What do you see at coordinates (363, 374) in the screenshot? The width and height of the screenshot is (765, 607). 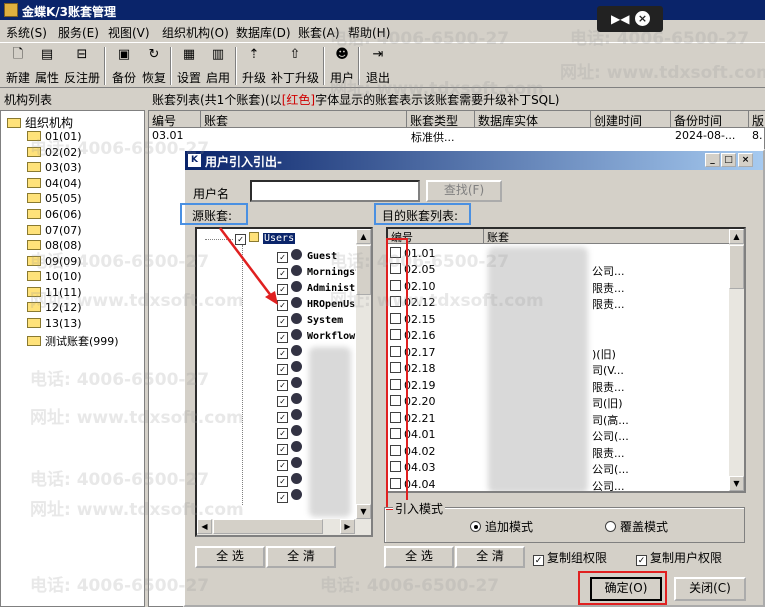 I see `source-vertical-scrollbar: ▲ ▼` at bounding box center [363, 374].